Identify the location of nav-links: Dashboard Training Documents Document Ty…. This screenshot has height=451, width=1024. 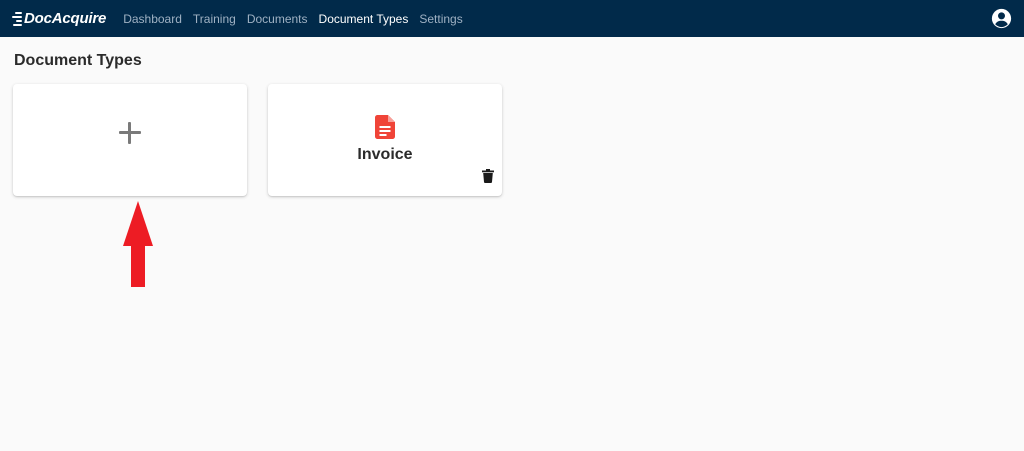
(298, 18).